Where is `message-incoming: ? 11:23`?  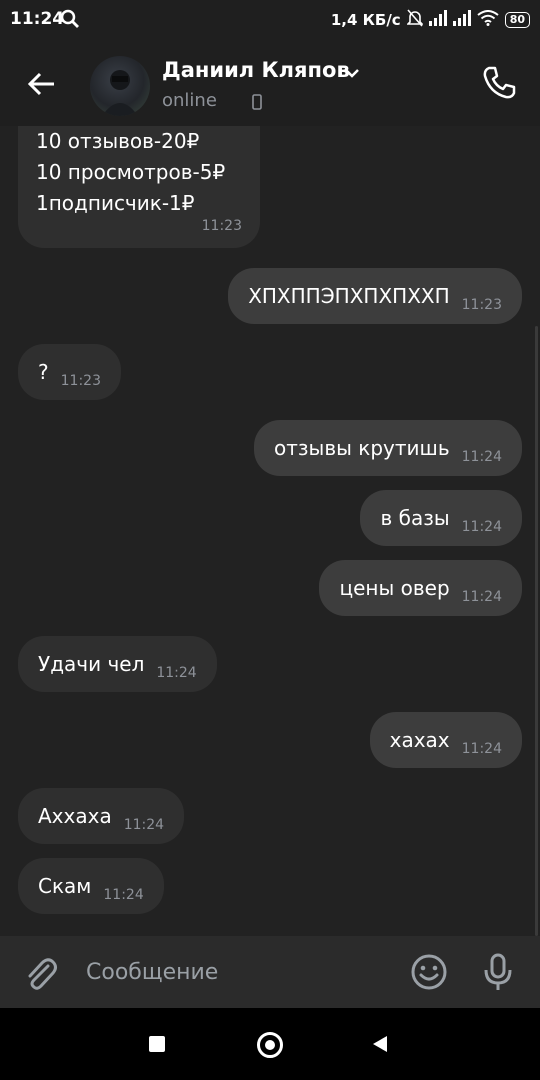
message-incoming: ? 11:23 is located at coordinates (69, 372).